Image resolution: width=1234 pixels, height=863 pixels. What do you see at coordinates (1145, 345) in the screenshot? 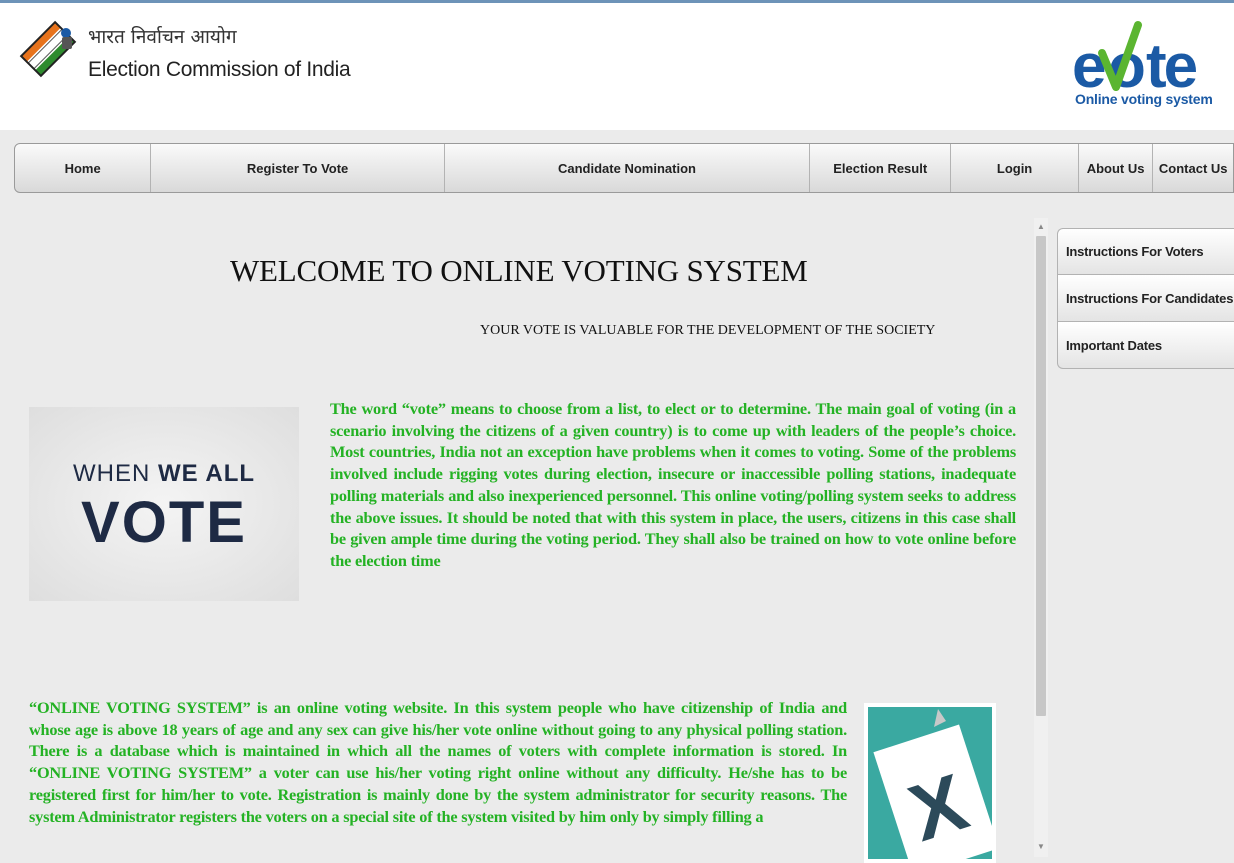
I see `sidebar-item-important-dates: Important Dates` at bounding box center [1145, 345].